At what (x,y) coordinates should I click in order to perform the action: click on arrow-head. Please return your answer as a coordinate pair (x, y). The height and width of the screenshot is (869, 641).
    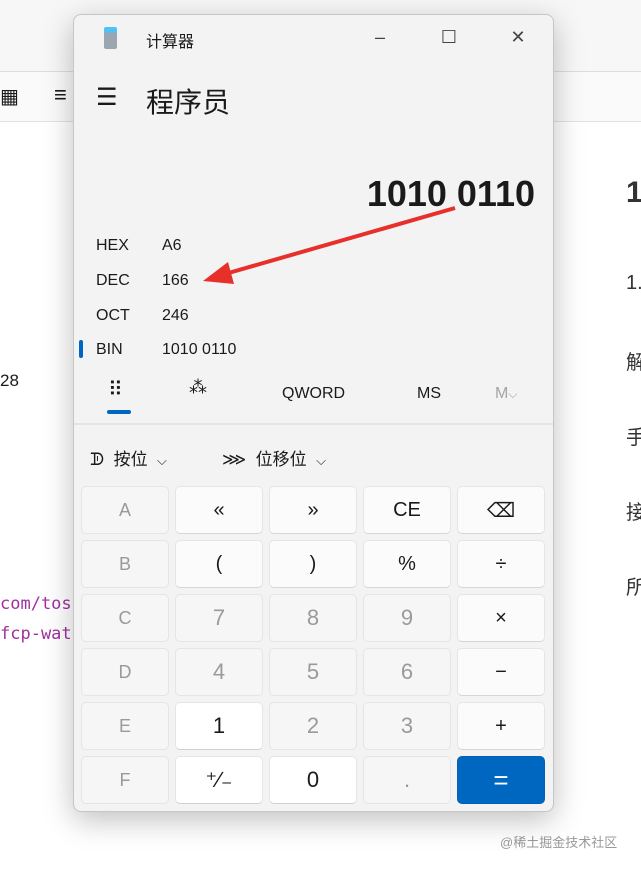
    Looking at the image, I should click on (218, 273).